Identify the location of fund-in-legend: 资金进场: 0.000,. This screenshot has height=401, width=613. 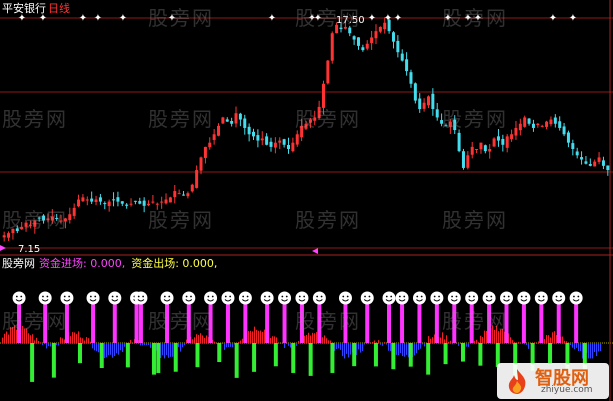
(82, 263).